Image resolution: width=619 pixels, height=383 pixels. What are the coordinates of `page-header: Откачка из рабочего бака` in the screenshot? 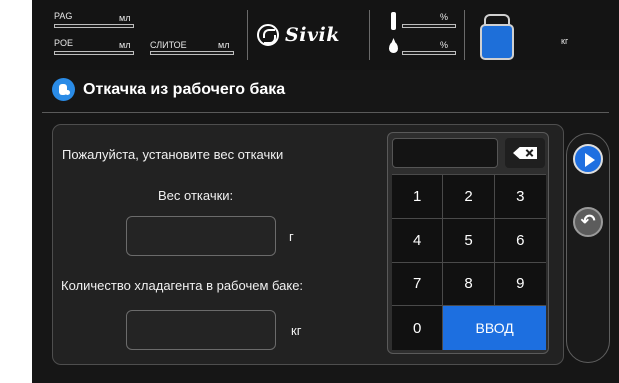 It's located at (168, 89).